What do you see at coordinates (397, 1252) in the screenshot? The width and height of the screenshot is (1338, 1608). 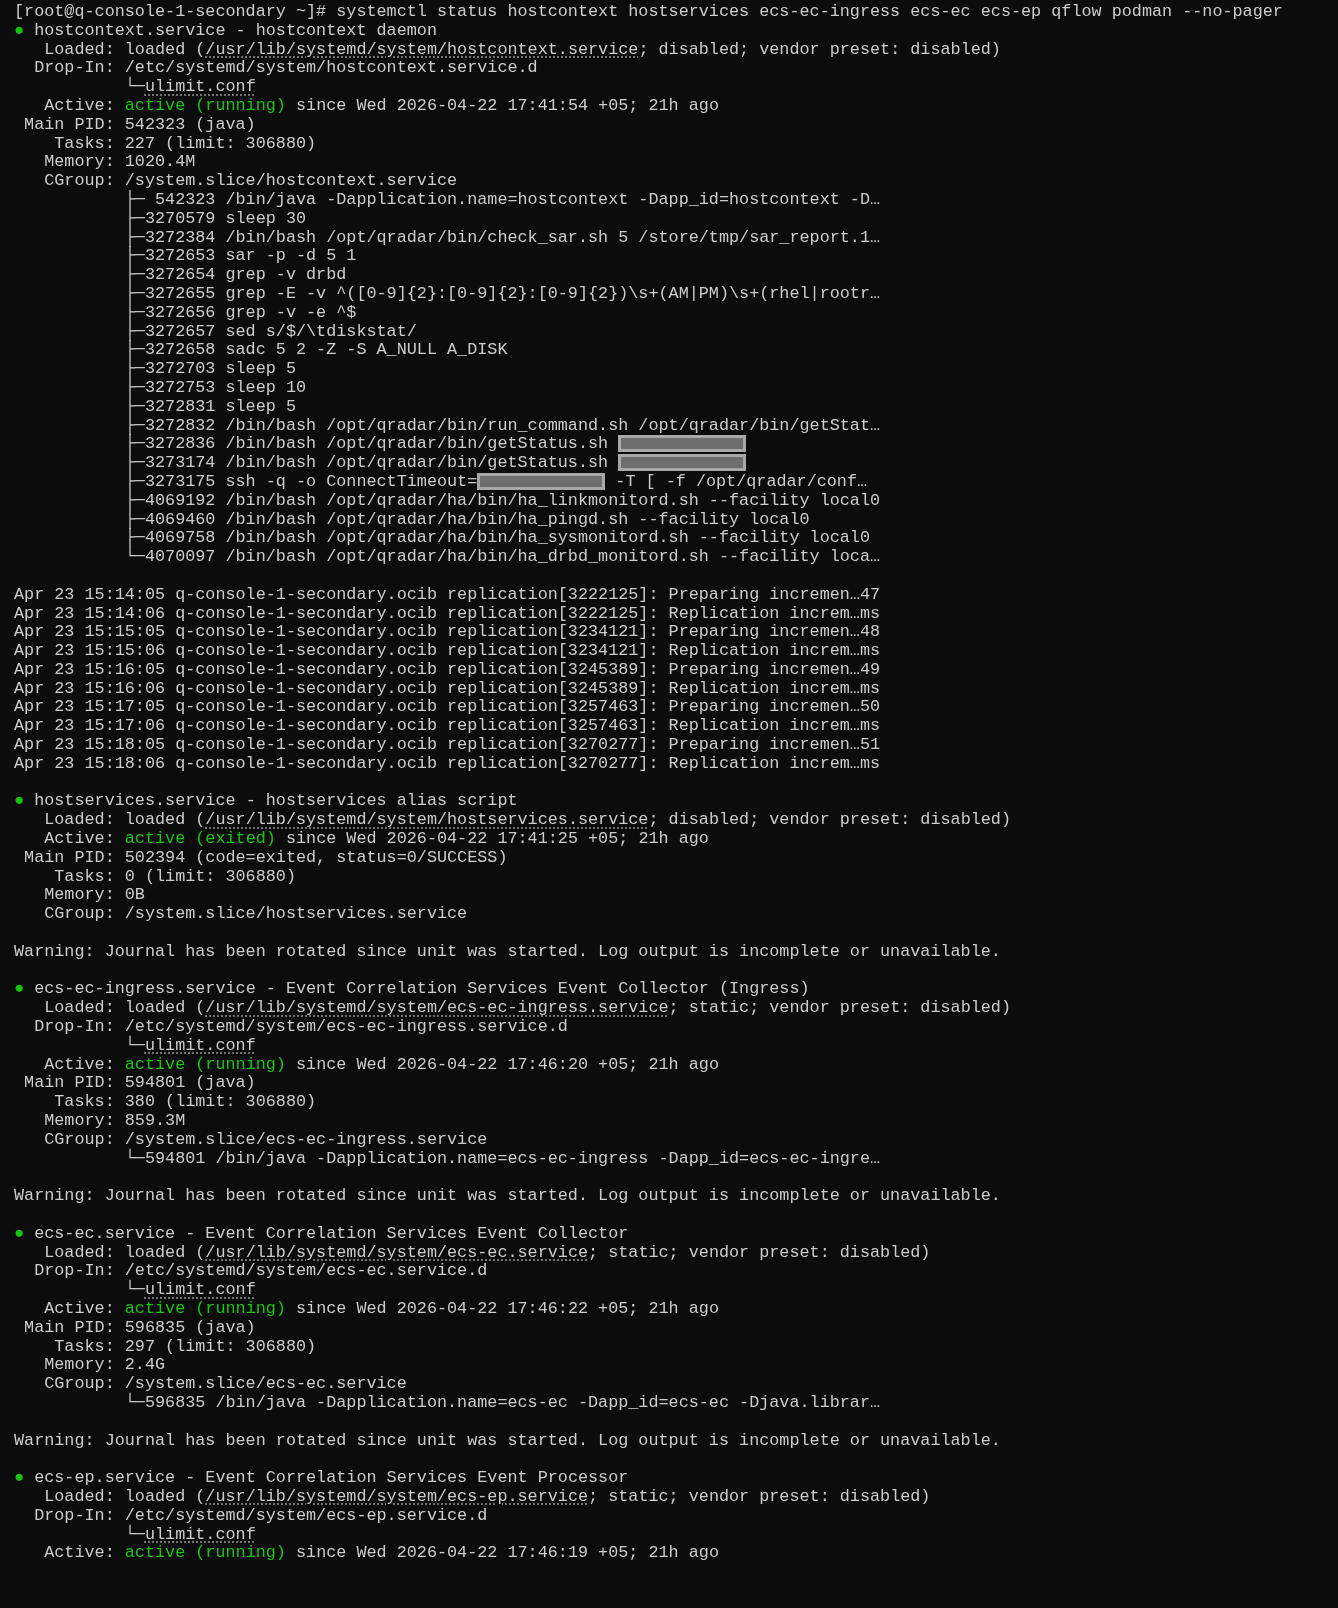 I see `file-path-link: /usr/lib/systemd/system/ecs-ec.service` at bounding box center [397, 1252].